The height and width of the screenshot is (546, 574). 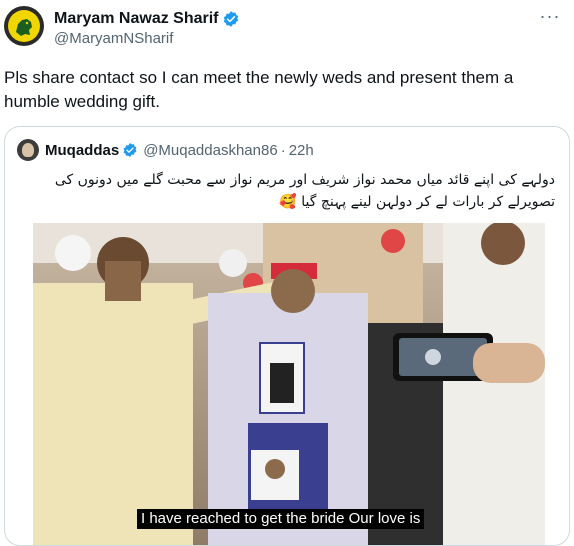 I want to click on more-icon: ···, so click(x=550, y=18).